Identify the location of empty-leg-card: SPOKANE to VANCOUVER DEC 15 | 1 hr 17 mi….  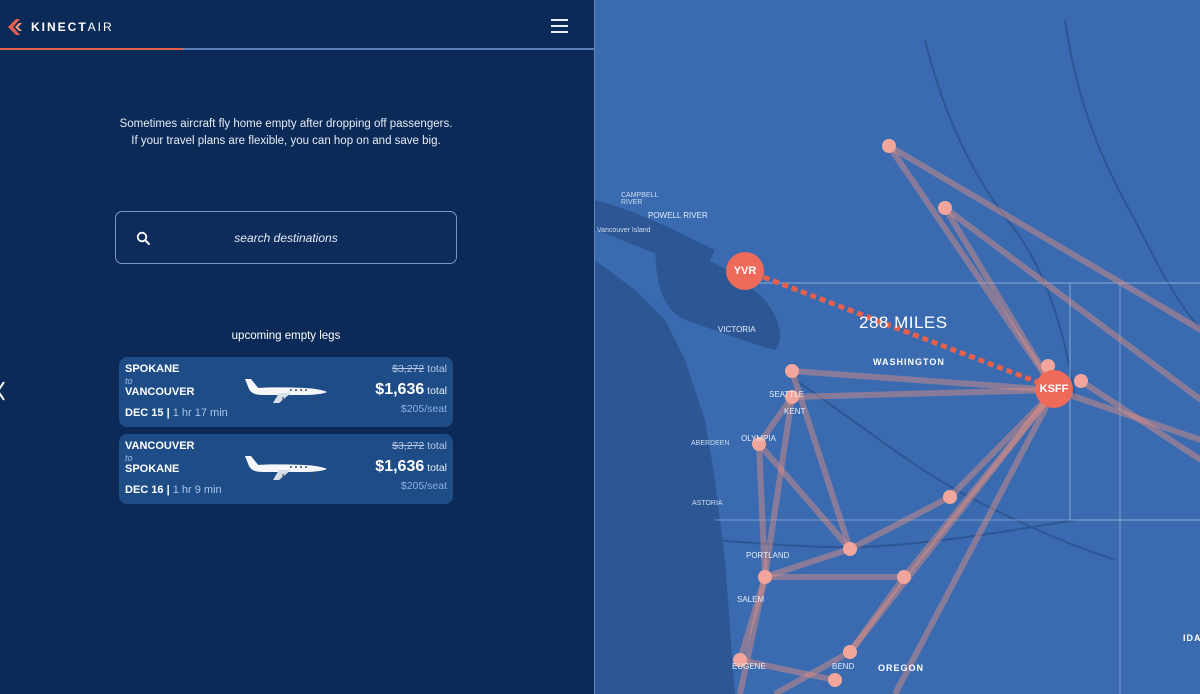
(286, 392).